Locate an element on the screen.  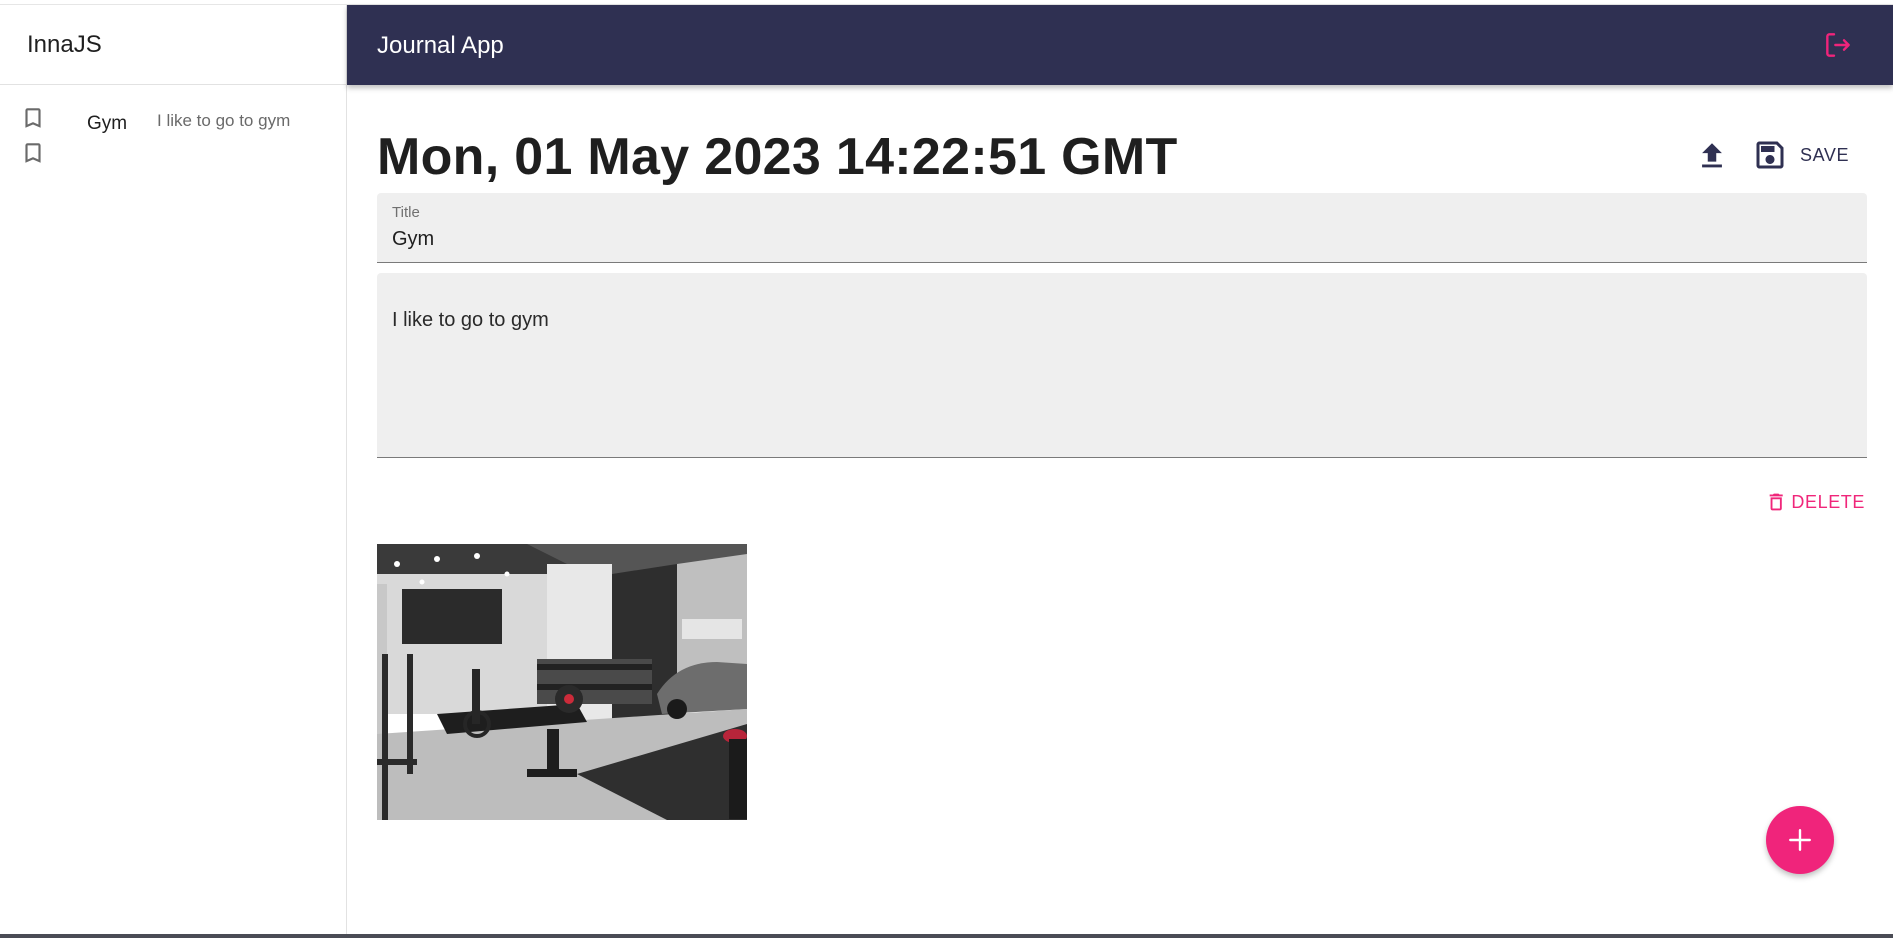
note-date: Mon, 01 May 2023 14:22:51 GMT is located at coordinates (777, 157).